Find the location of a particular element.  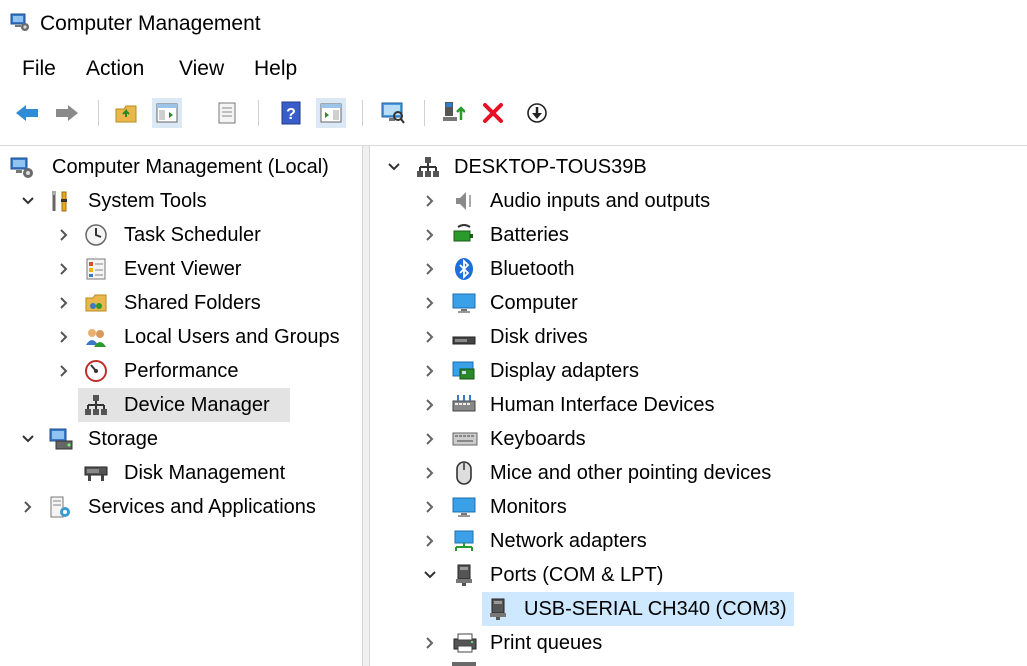

device-category-label: Monitors is located at coordinates (528, 507).